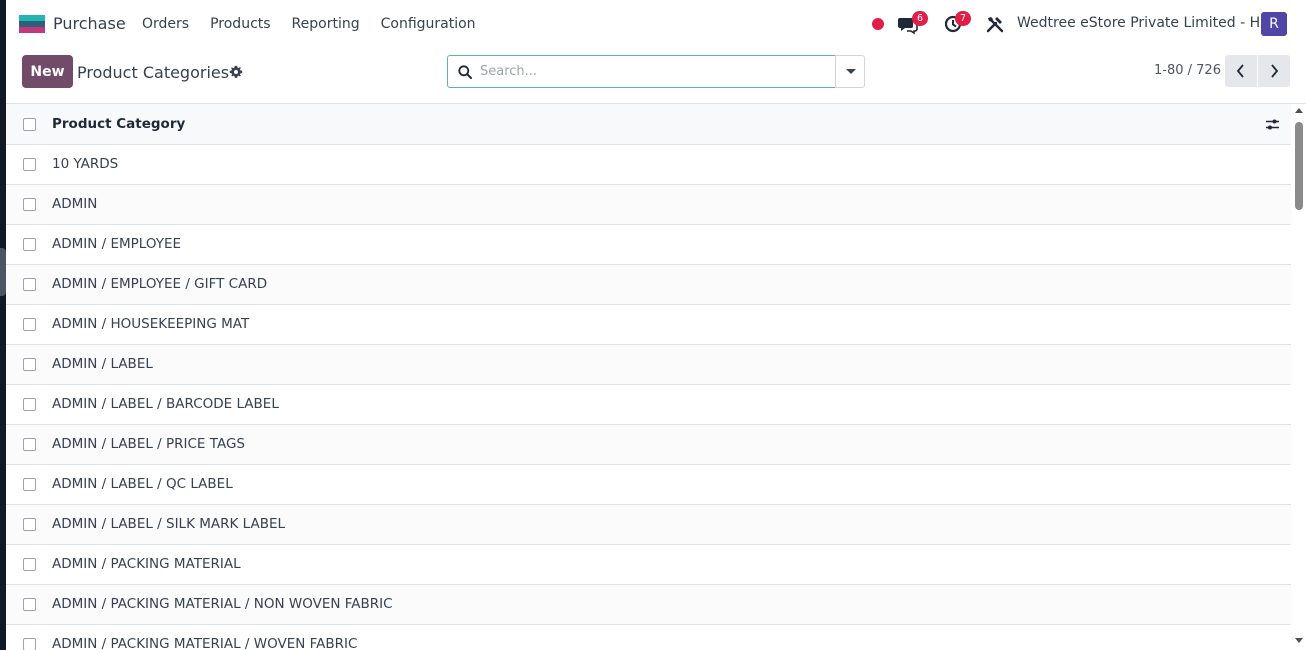  What do you see at coordinates (648, 165) in the screenshot?
I see `table-row: 10 YARDS` at bounding box center [648, 165].